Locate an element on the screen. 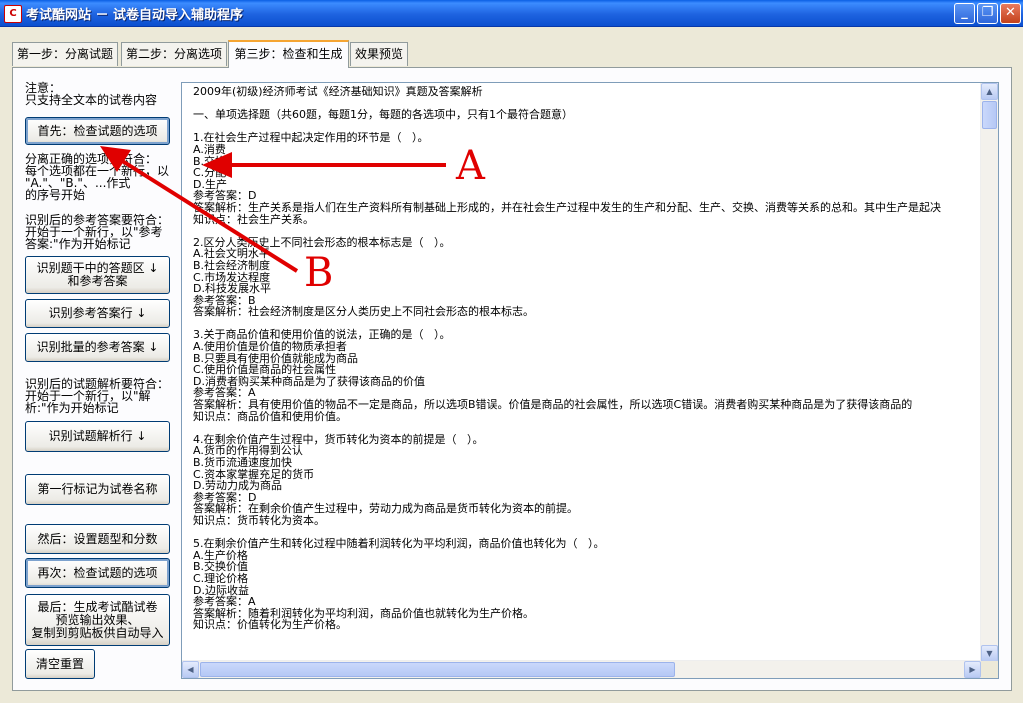 This screenshot has width=1023, height=703. exam-text-line: C.理论价格 is located at coordinates (221, 578).